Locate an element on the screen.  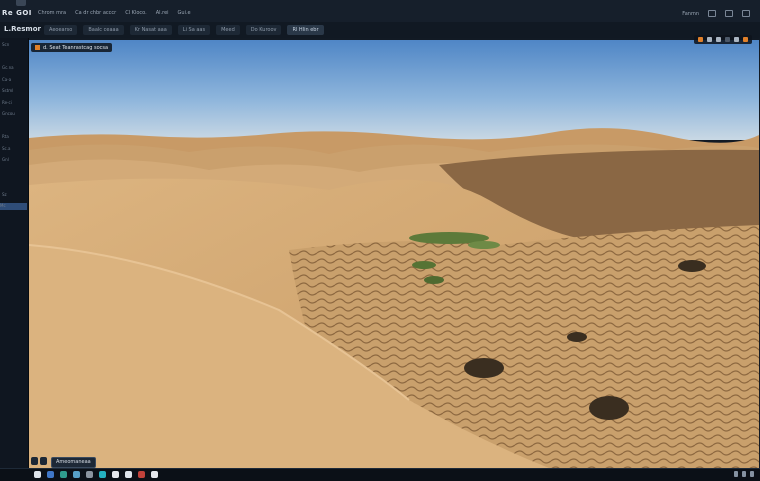
tab-5: Do Kuroov is located at coordinates (263, 30).